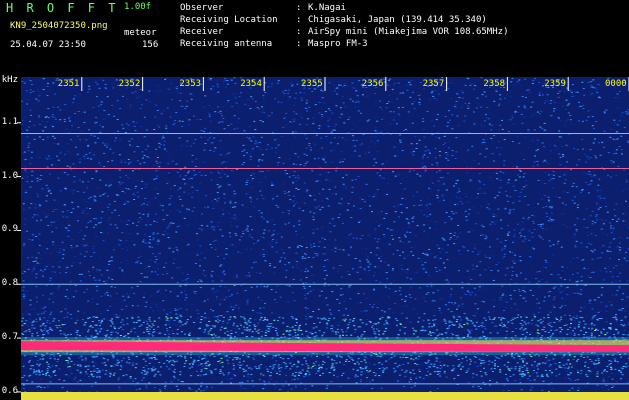 The image size is (629, 400). What do you see at coordinates (251, 84) in the screenshot?
I see `time-marker-label: 2354` at bounding box center [251, 84].